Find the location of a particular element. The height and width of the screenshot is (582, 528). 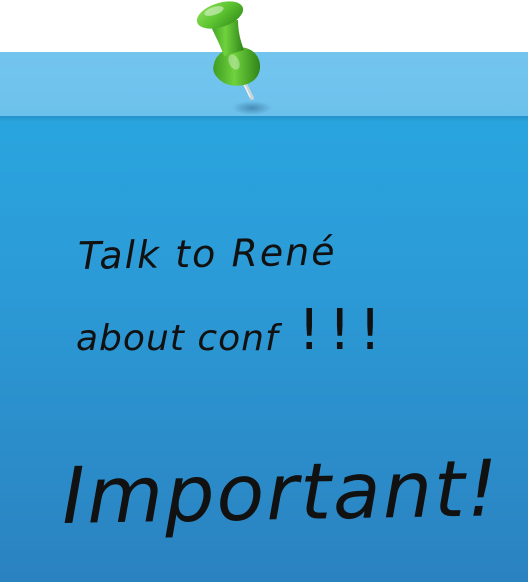

push-pin-icon is located at coordinates (234, 58).